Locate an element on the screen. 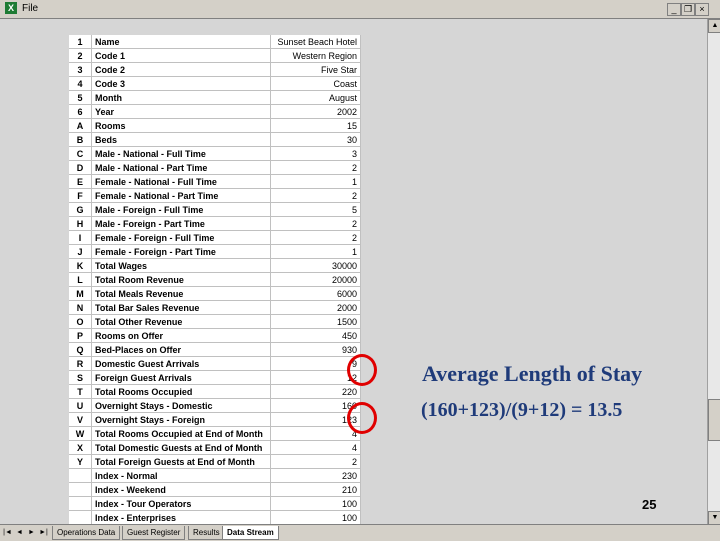  menu-file: File is located at coordinates (30, 8).